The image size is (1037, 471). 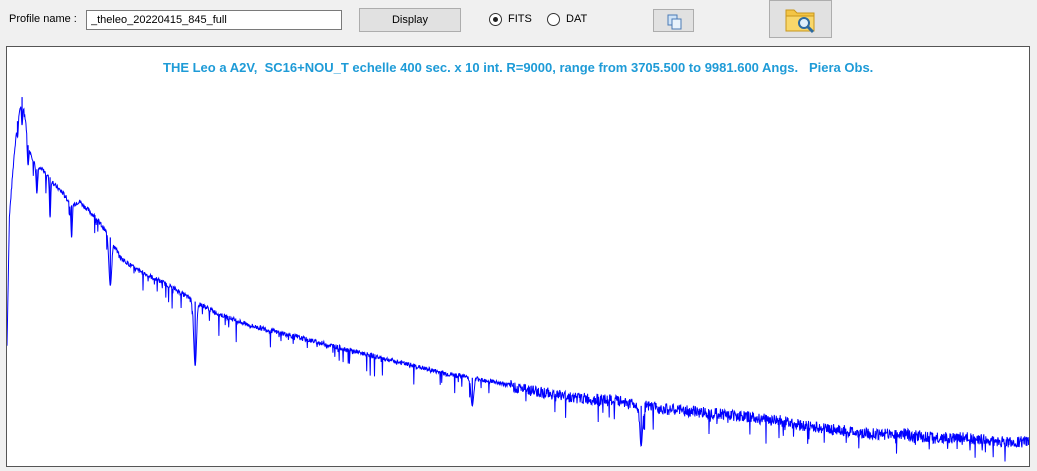 What do you see at coordinates (553, 19) in the screenshot?
I see `dat-radio` at bounding box center [553, 19].